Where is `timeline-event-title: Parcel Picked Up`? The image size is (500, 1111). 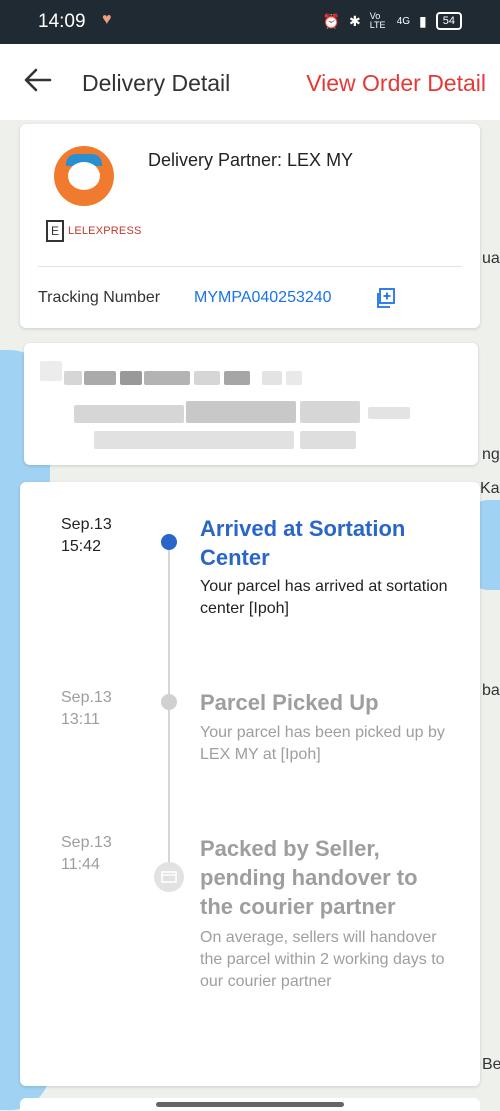 timeline-event-title: Parcel Picked Up is located at coordinates (289, 702).